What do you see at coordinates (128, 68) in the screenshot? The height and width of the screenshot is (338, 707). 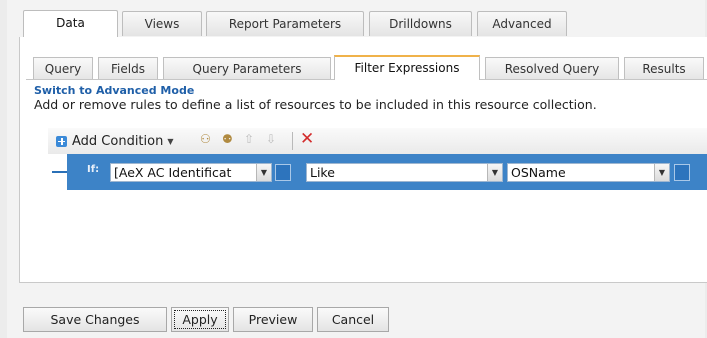 I see `tab-fields: Fields` at bounding box center [128, 68].